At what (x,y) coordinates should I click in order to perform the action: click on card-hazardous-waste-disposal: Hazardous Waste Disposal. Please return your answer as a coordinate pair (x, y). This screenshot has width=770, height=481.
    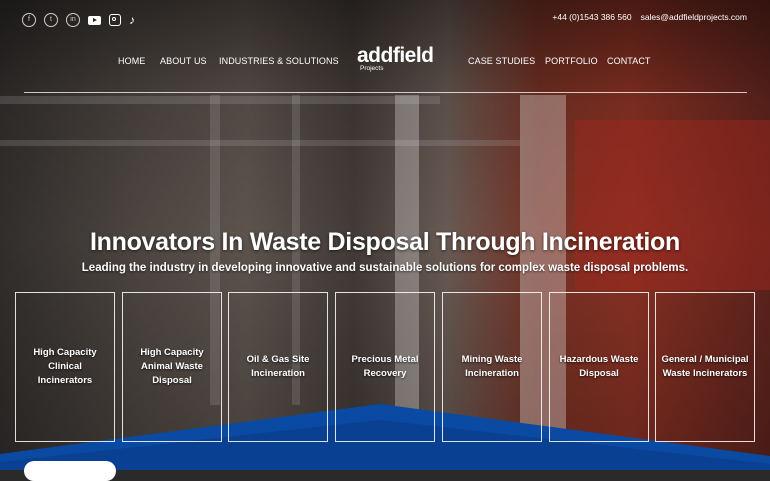
    Looking at the image, I should click on (599, 367).